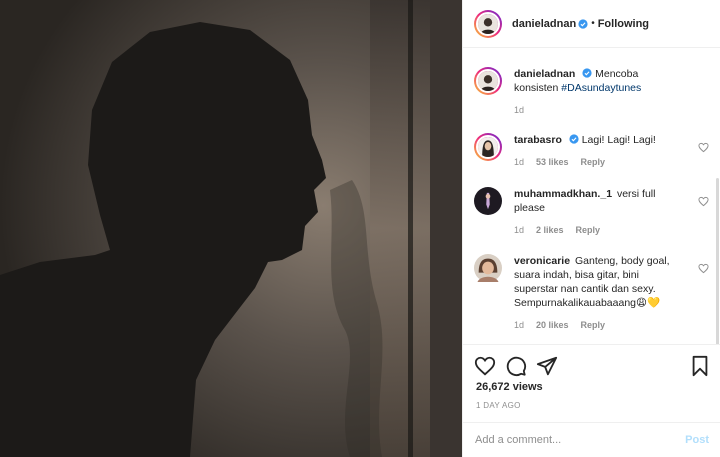 The image size is (720, 457). What do you see at coordinates (580, 440) in the screenshot?
I see `add-comment-input` at bounding box center [580, 440].